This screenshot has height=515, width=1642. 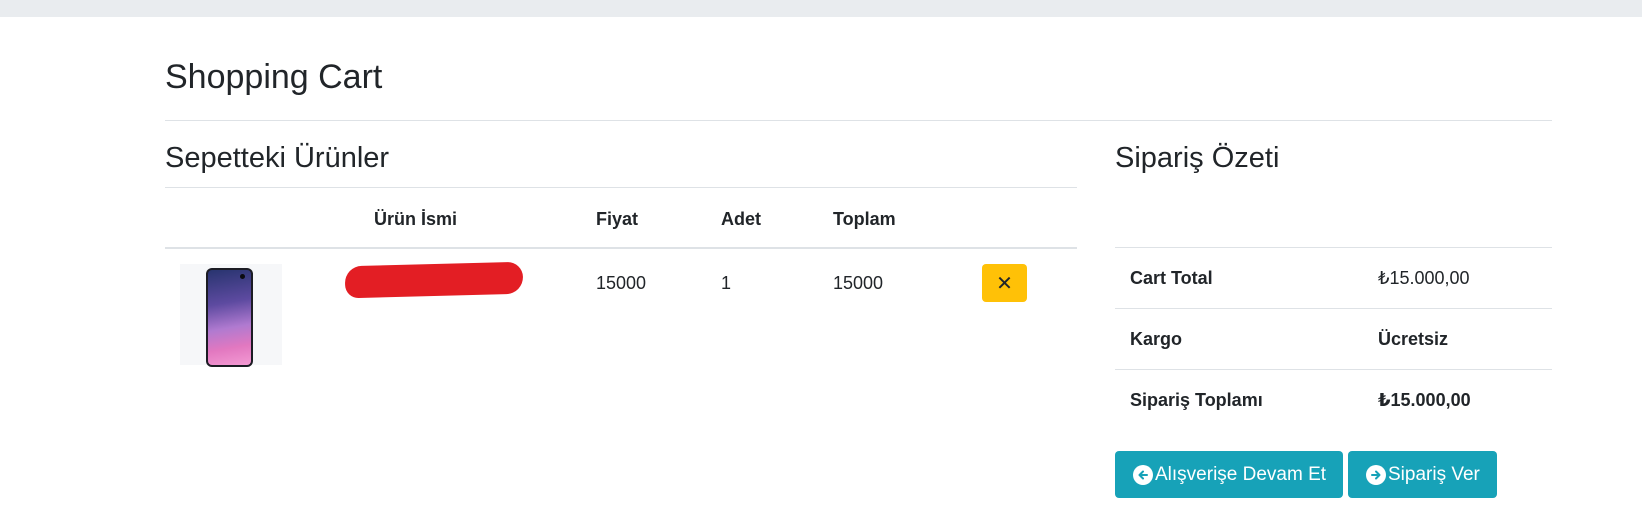 What do you see at coordinates (726, 283) in the screenshot?
I see `item-quantity: 1` at bounding box center [726, 283].